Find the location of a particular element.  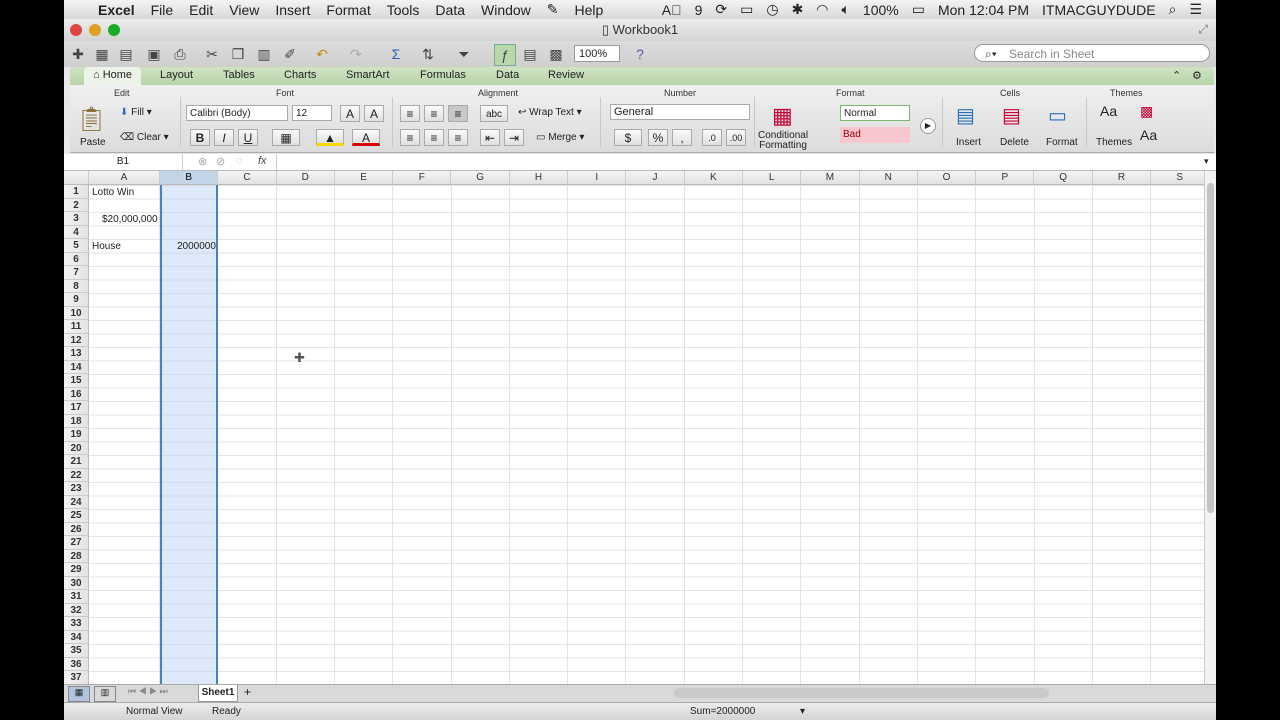

row-header-28: 28 is located at coordinates (76, 556).